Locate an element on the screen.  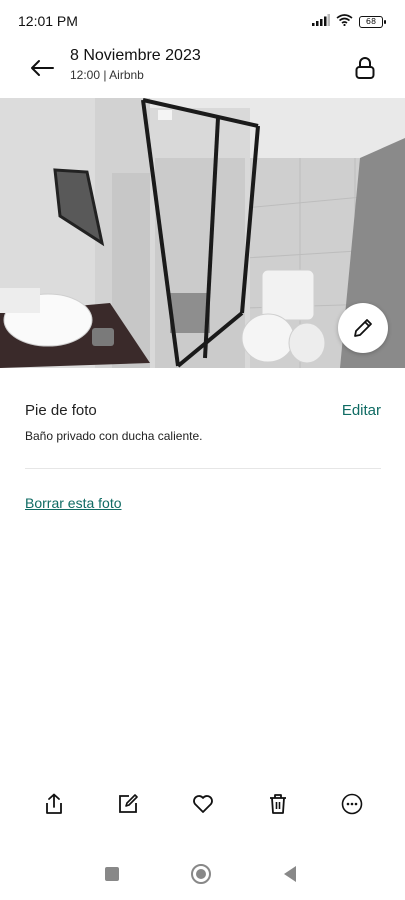
back-icon is located at coordinates (290, 874).